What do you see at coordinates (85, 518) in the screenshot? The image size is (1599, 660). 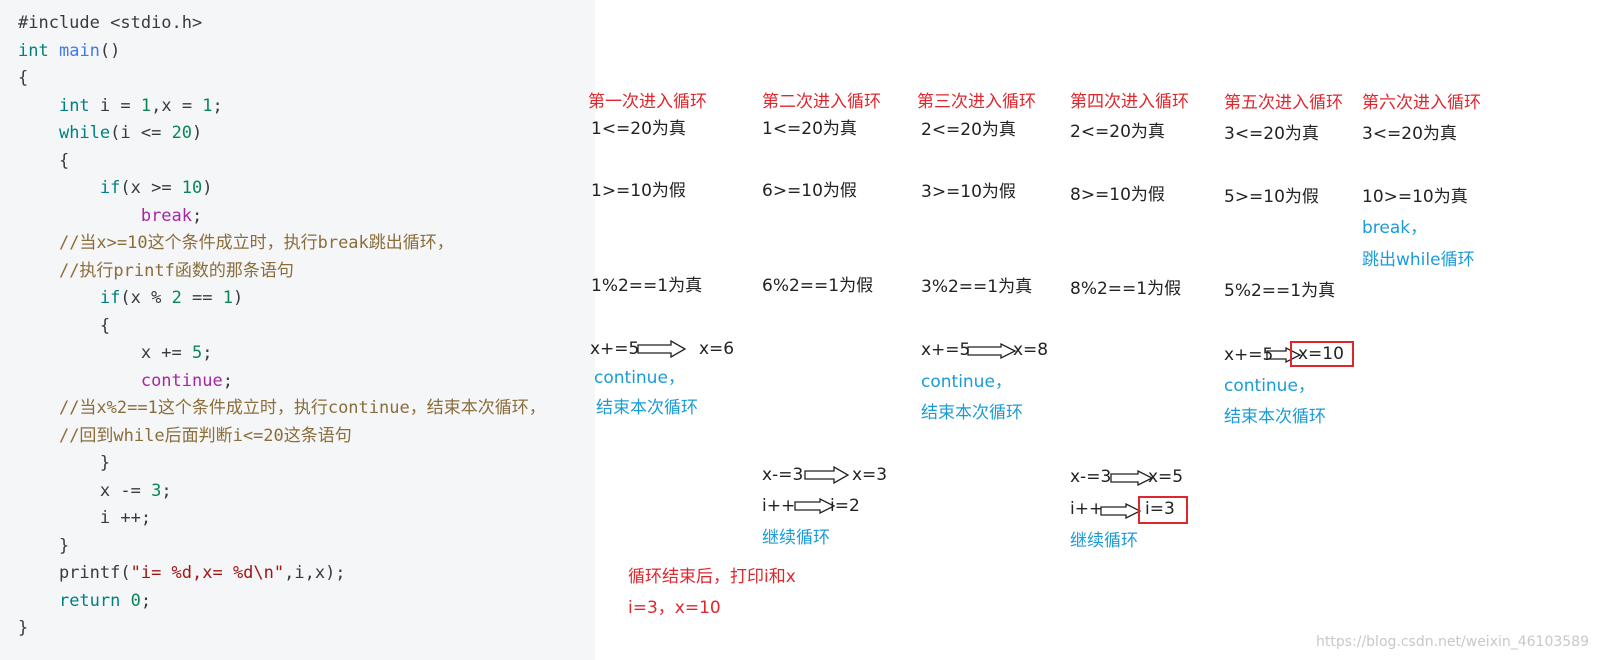 I see `code-line: i ++;` at bounding box center [85, 518].